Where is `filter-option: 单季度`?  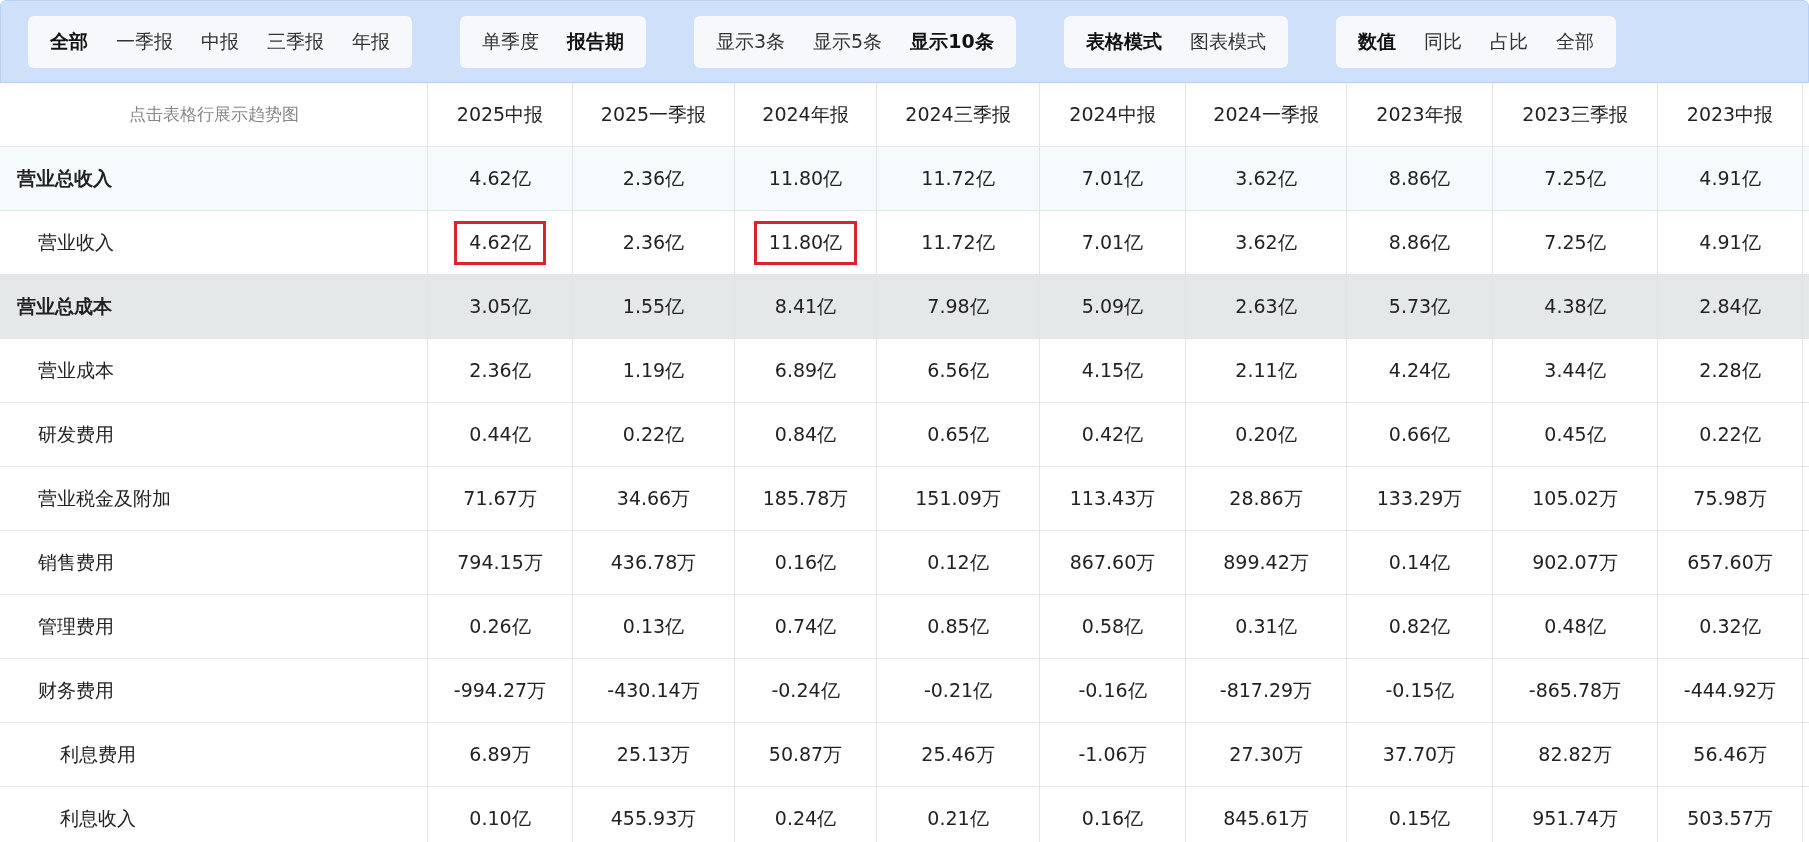
filter-option: 单季度 is located at coordinates (510, 41).